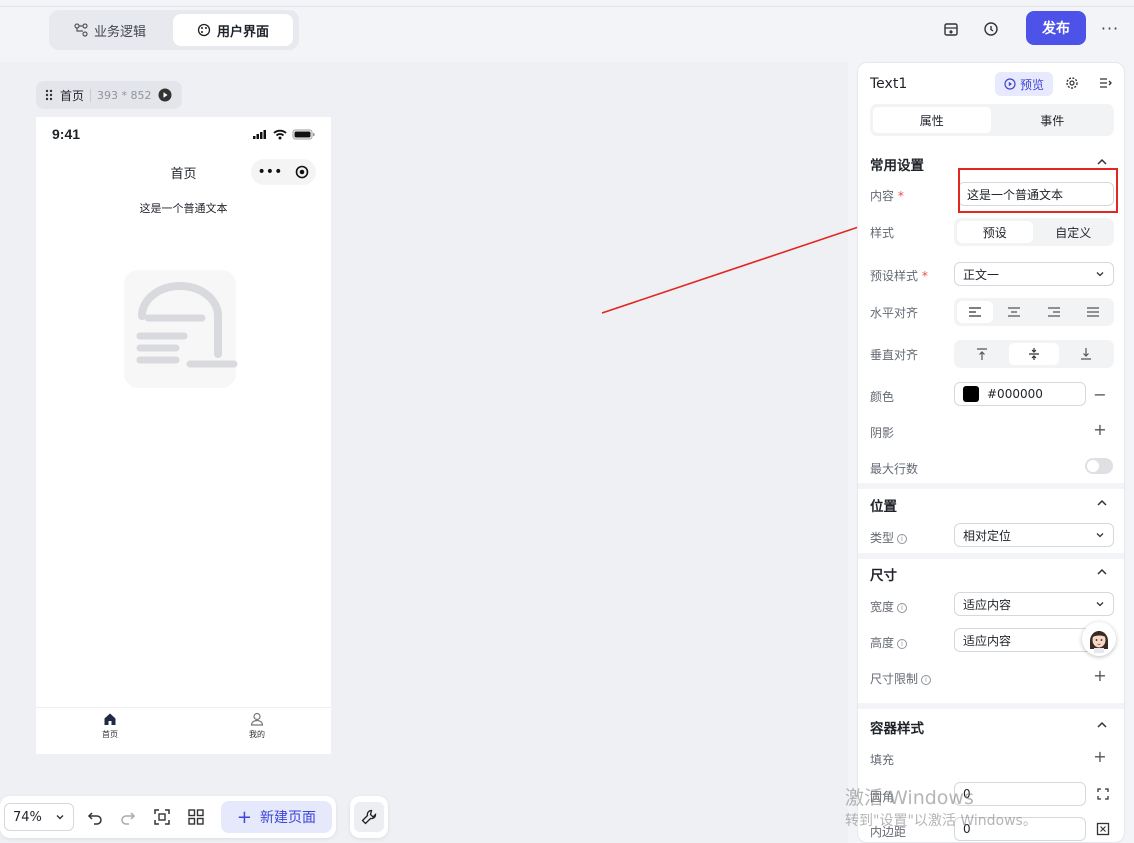 This screenshot has width=1134, height=843. I want to click on preset-style-label: 预设样式 *, so click(899, 276).